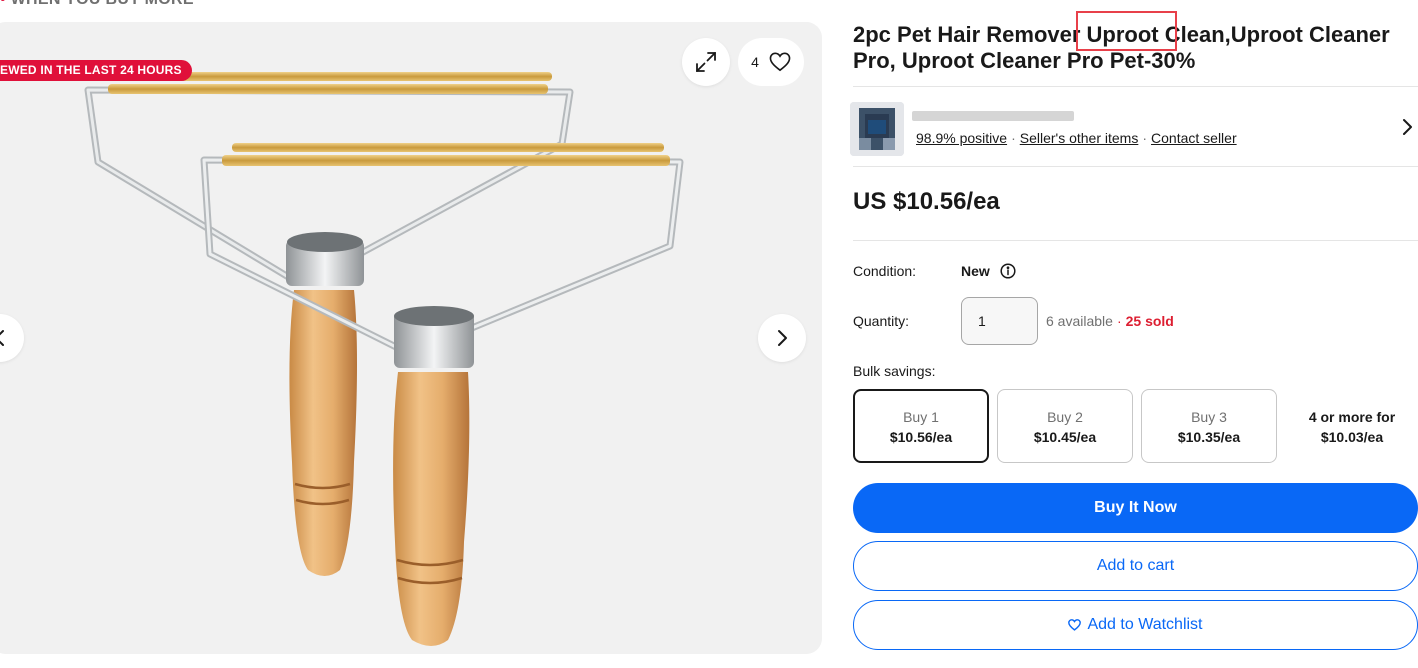  What do you see at coordinates (975, 271) in the screenshot?
I see `condition-text: New` at bounding box center [975, 271].